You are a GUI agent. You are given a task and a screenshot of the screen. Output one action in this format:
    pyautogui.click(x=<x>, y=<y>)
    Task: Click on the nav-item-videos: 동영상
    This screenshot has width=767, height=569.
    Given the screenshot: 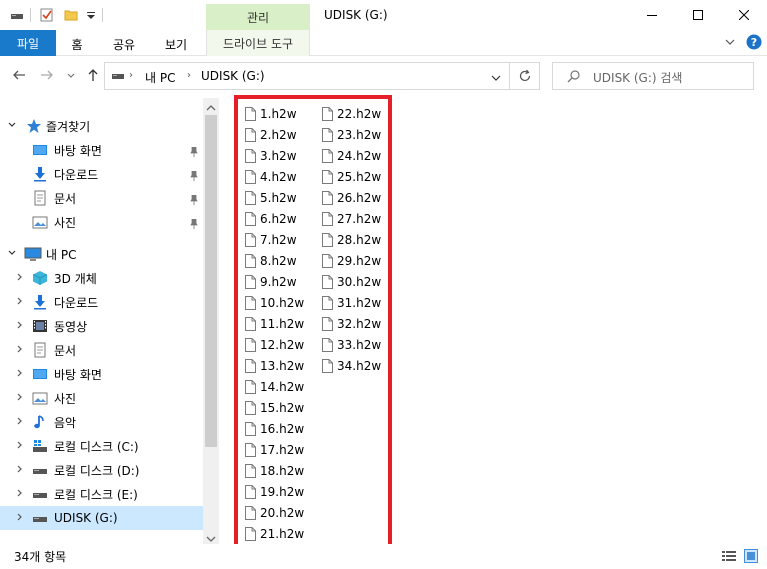 What is the action you would take?
    pyautogui.click(x=101, y=326)
    